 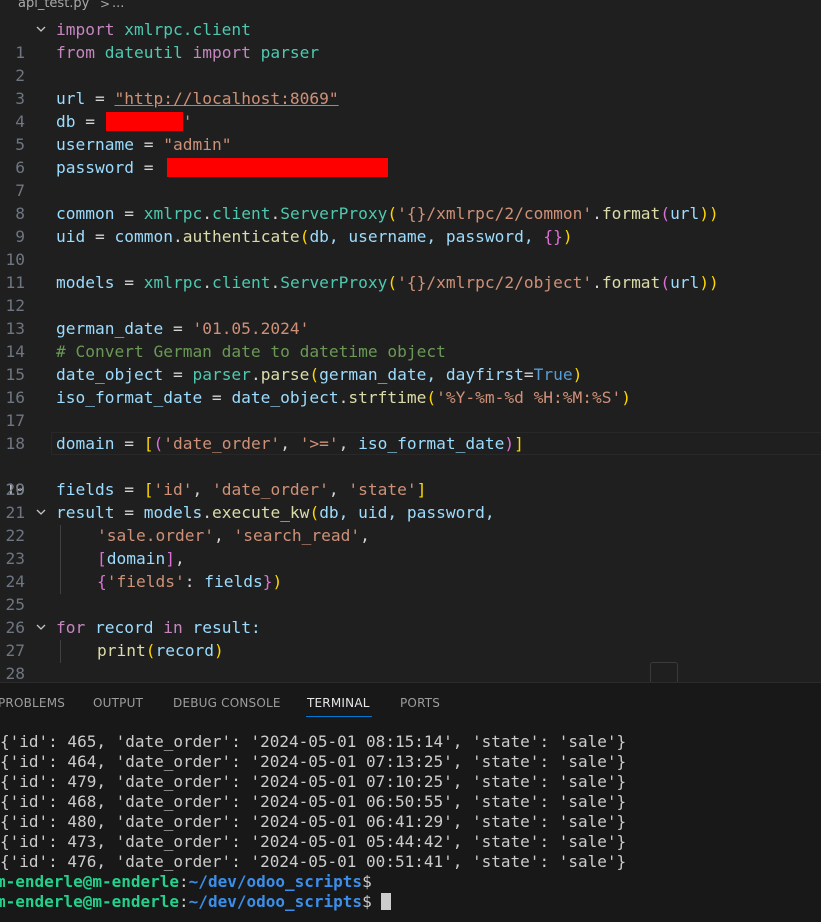 I want to click on code-line-25: 25 {'fields': fields}), so click(x=410, y=592).